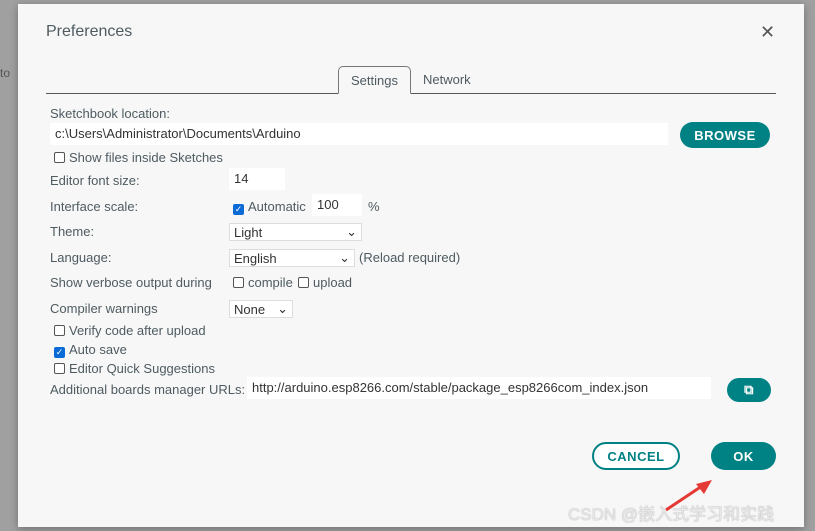 The width and height of the screenshot is (815, 531). What do you see at coordinates (333, 282) in the screenshot?
I see `upload-label: upload` at bounding box center [333, 282].